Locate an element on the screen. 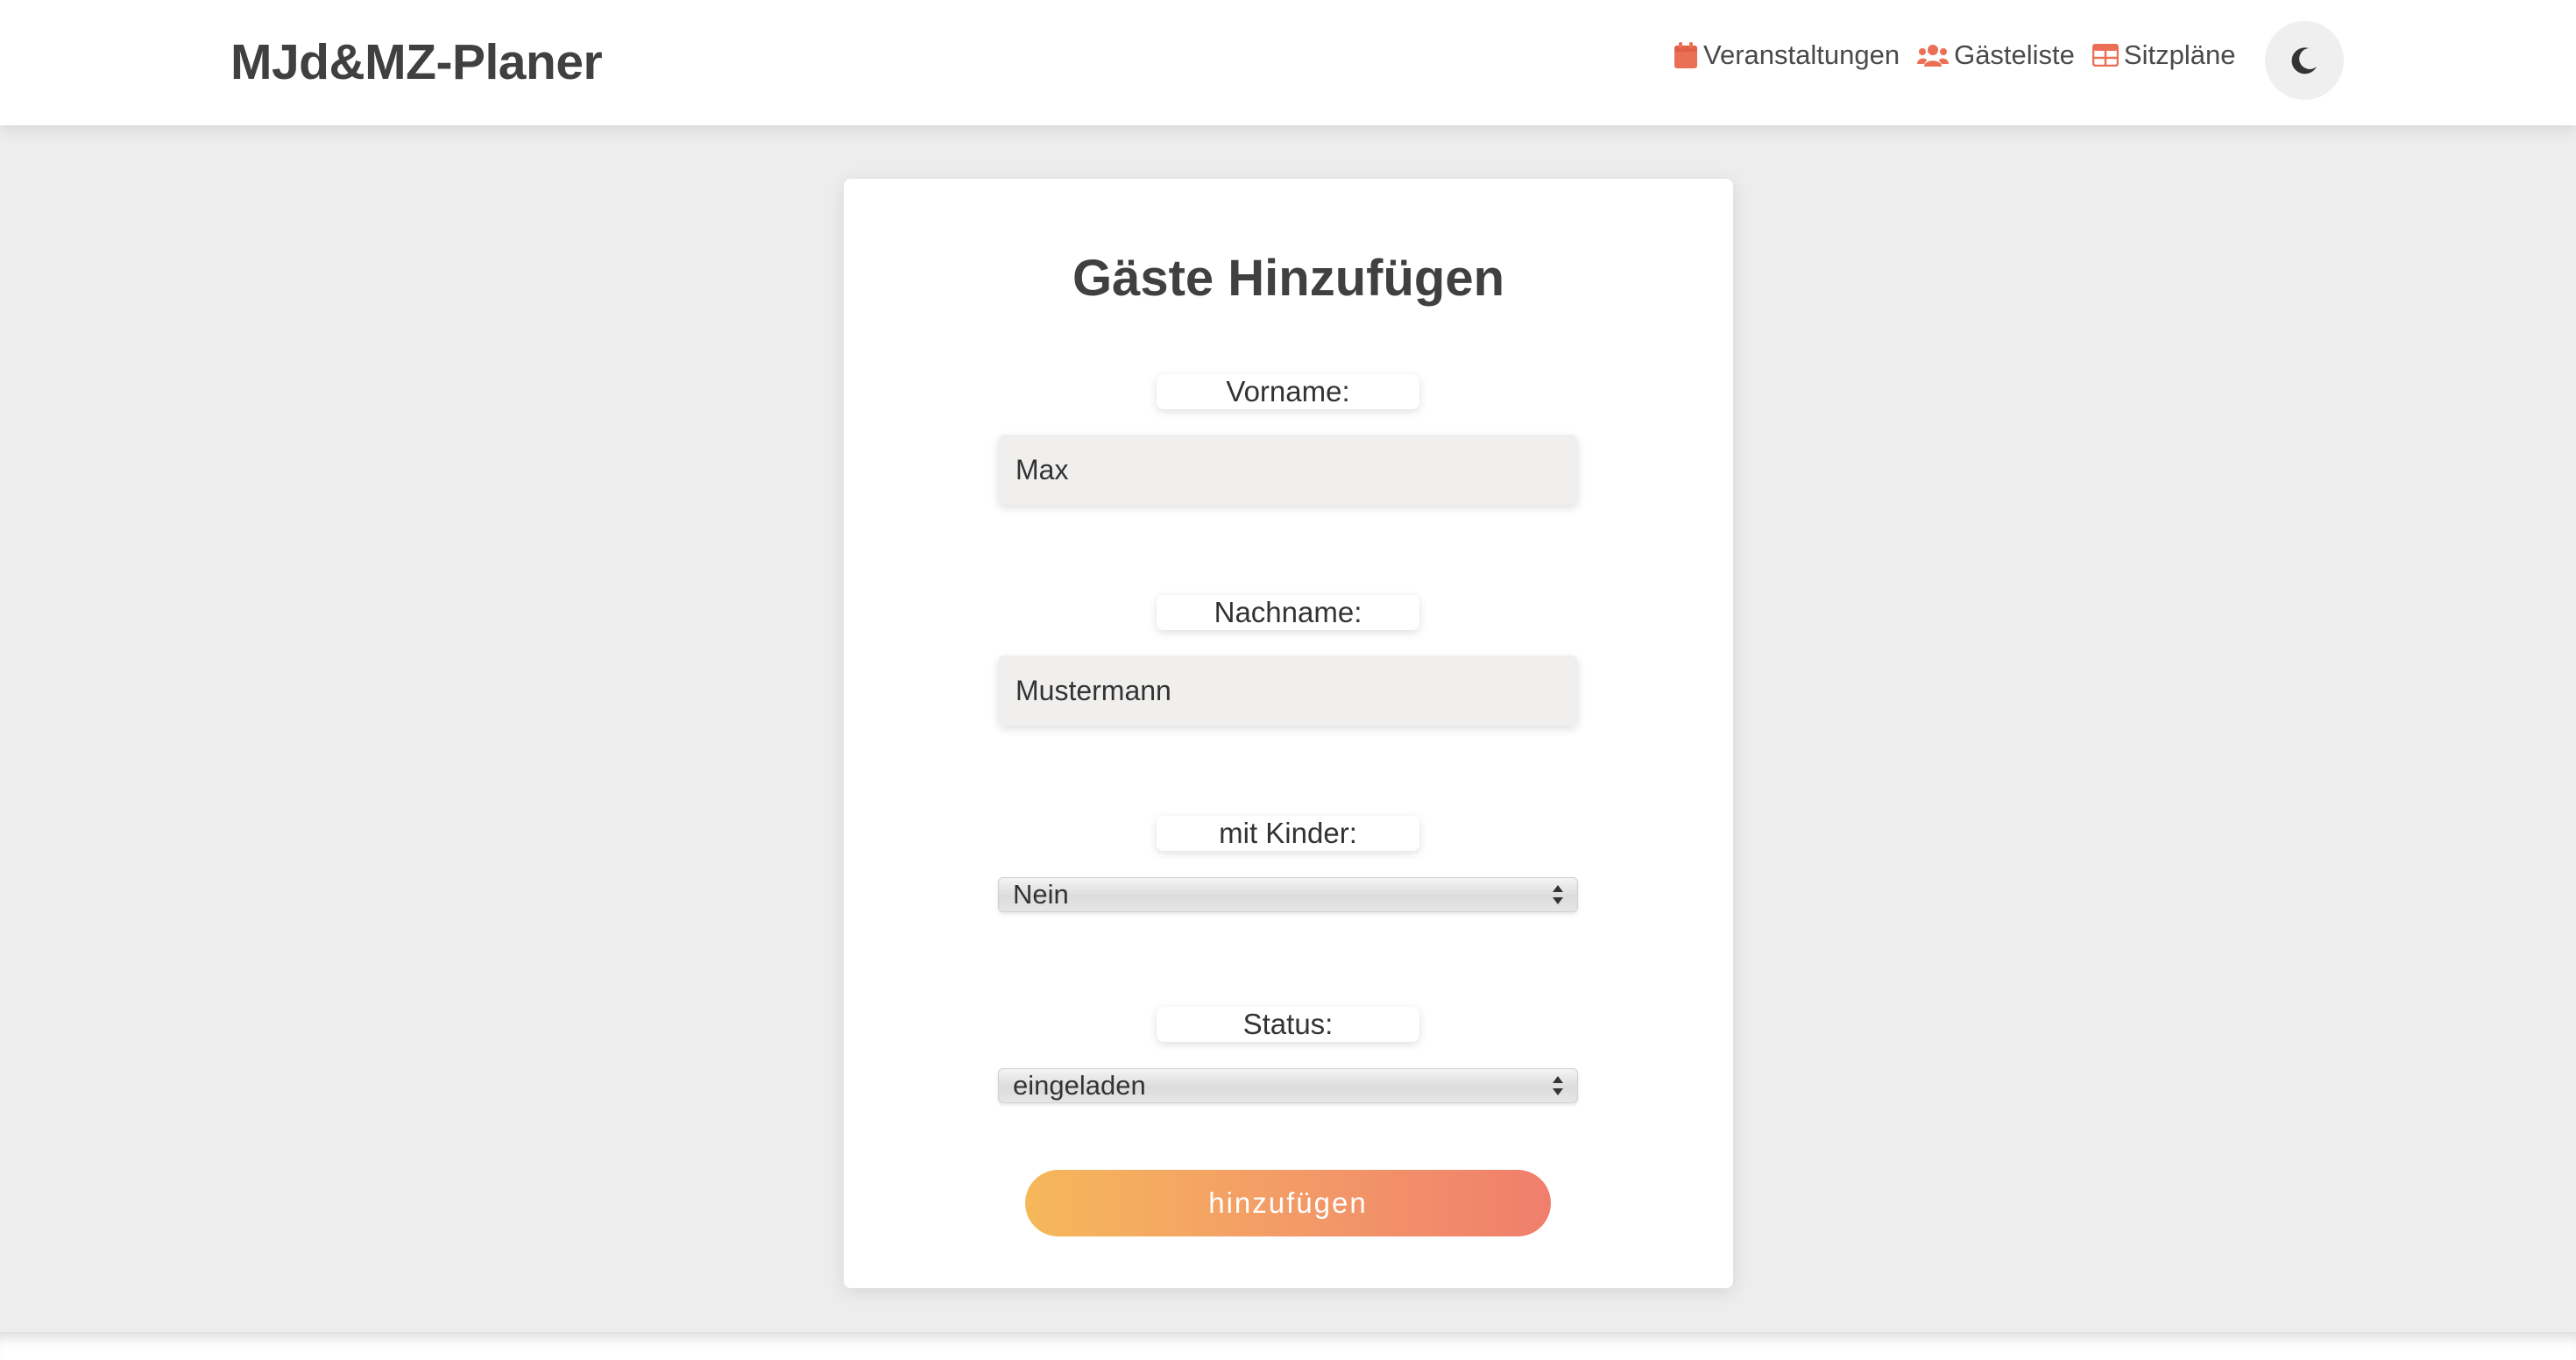 This screenshot has height=1360, width=2576. add-guest-button: hinzufügen is located at coordinates (1288, 1203).